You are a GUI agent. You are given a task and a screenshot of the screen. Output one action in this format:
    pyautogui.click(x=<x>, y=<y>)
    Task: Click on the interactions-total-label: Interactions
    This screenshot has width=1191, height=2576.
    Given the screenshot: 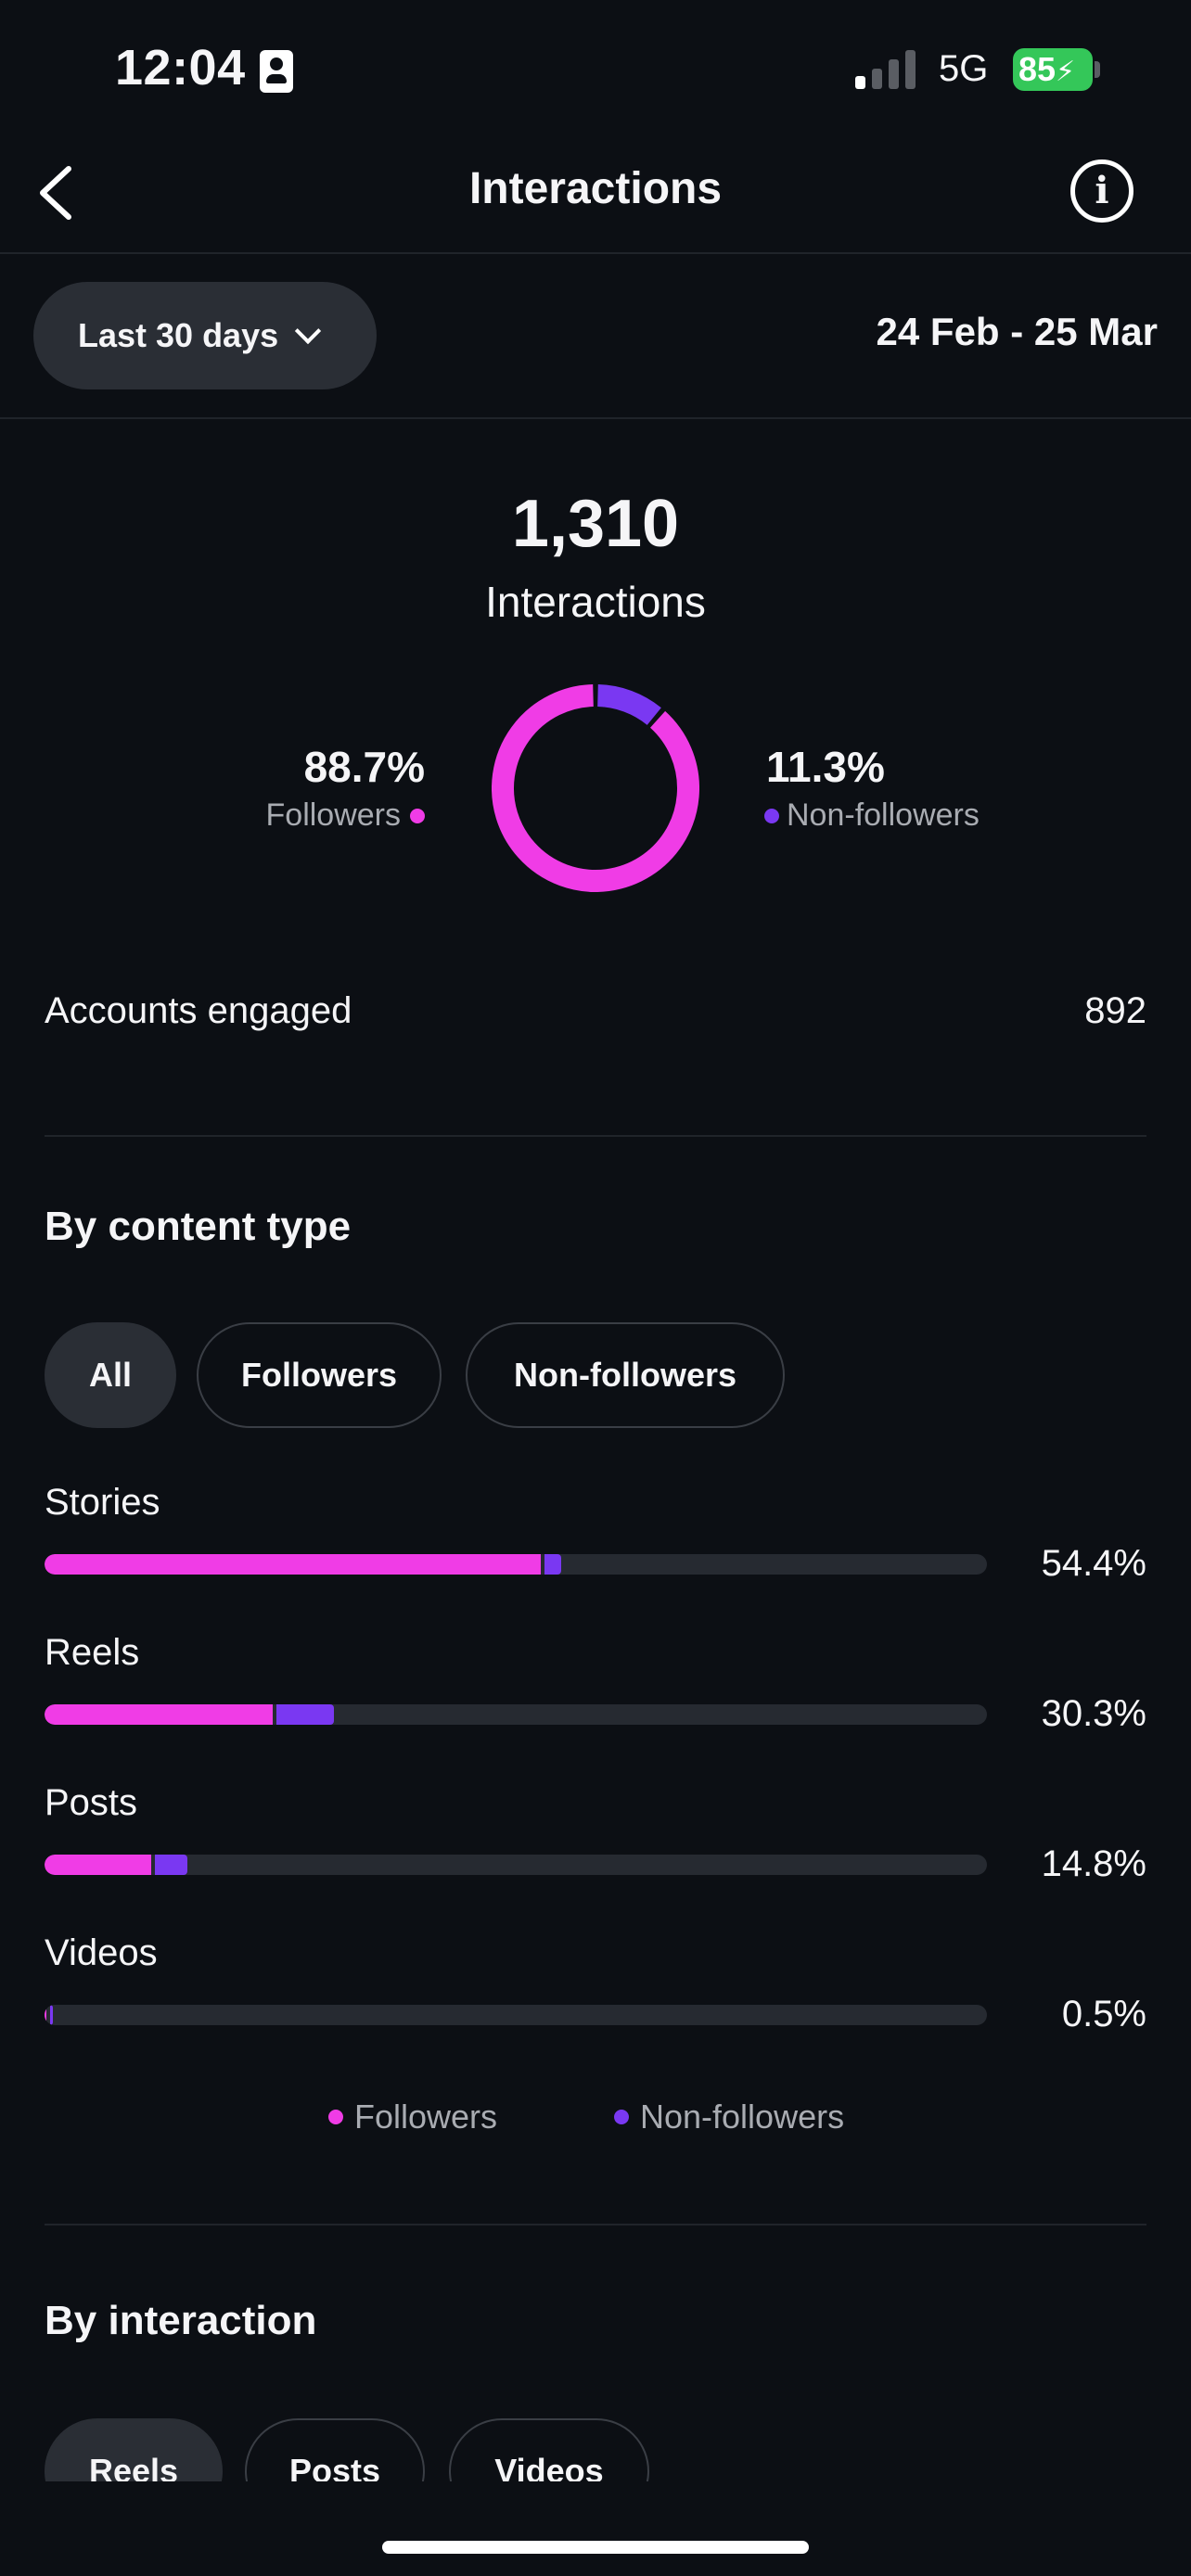 What is the action you would take?
    pyautogui.click(x=595, y=602)
    